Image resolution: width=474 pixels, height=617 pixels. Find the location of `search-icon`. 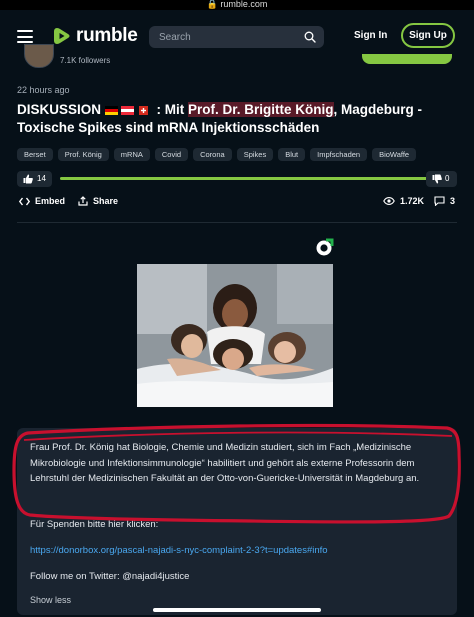

search-icon is located at coordinates (310, 37).